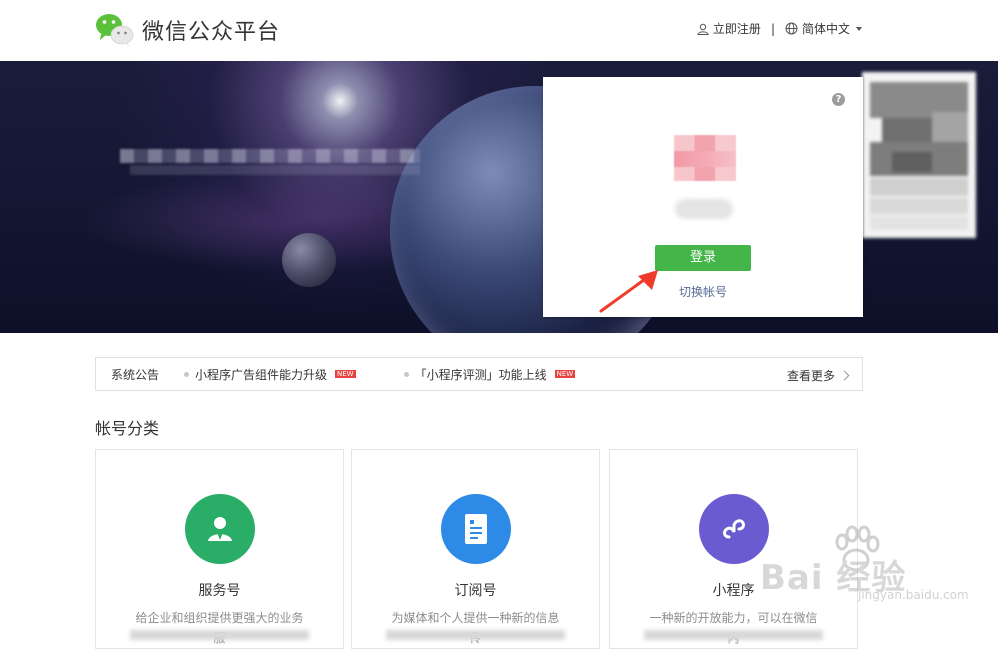 The height and width of the screenshot is (649, 998). What do you see at coordinates (810, 375) in the screenshot?
I see `view-more-label: 查看更多` at bounding box center [810, 375].